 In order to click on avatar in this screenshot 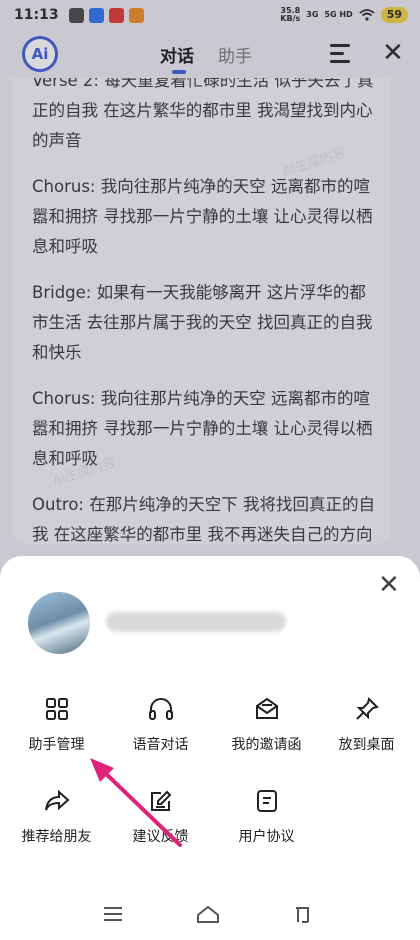, I will do `click(59, 623)`.